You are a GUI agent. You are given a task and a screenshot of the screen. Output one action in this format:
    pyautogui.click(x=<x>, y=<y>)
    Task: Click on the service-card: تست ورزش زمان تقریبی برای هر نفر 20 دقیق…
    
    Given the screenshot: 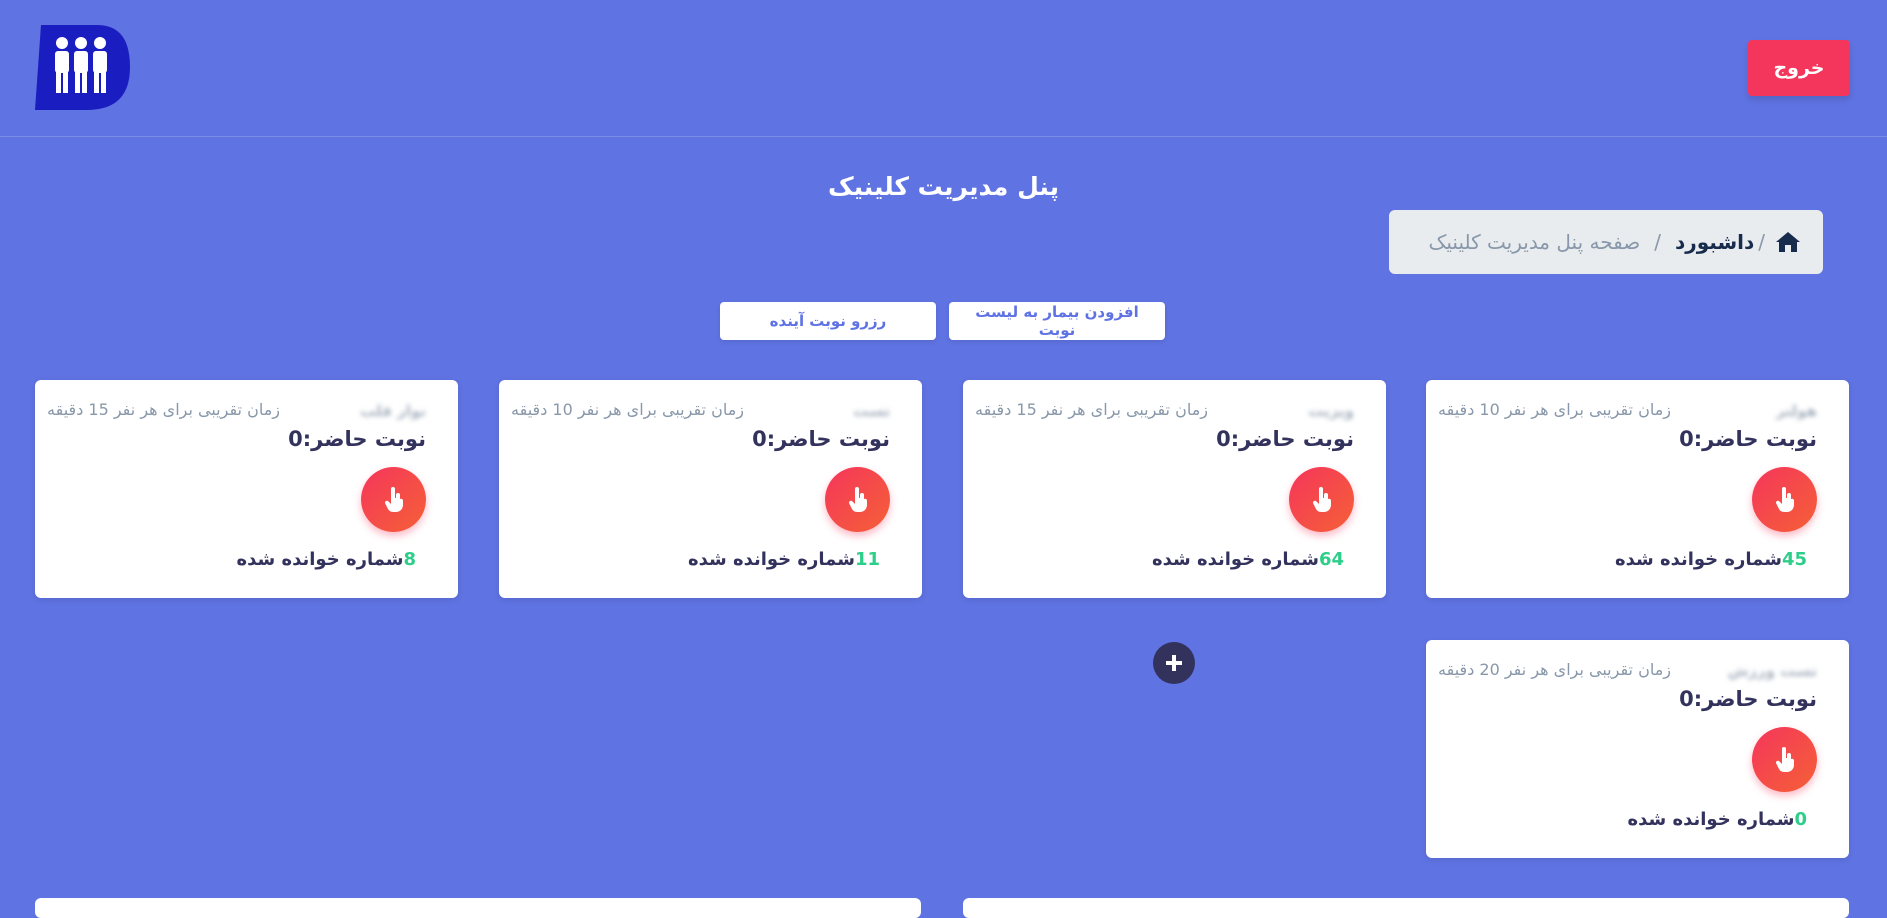 What is the action you would take?
    pyautogui.click(x=1637, y=749)
    